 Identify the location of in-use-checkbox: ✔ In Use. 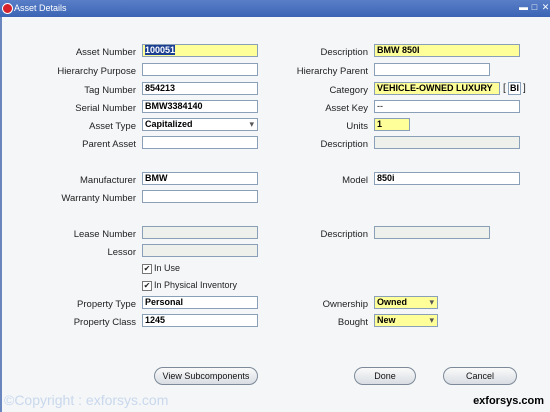
(161, 268).